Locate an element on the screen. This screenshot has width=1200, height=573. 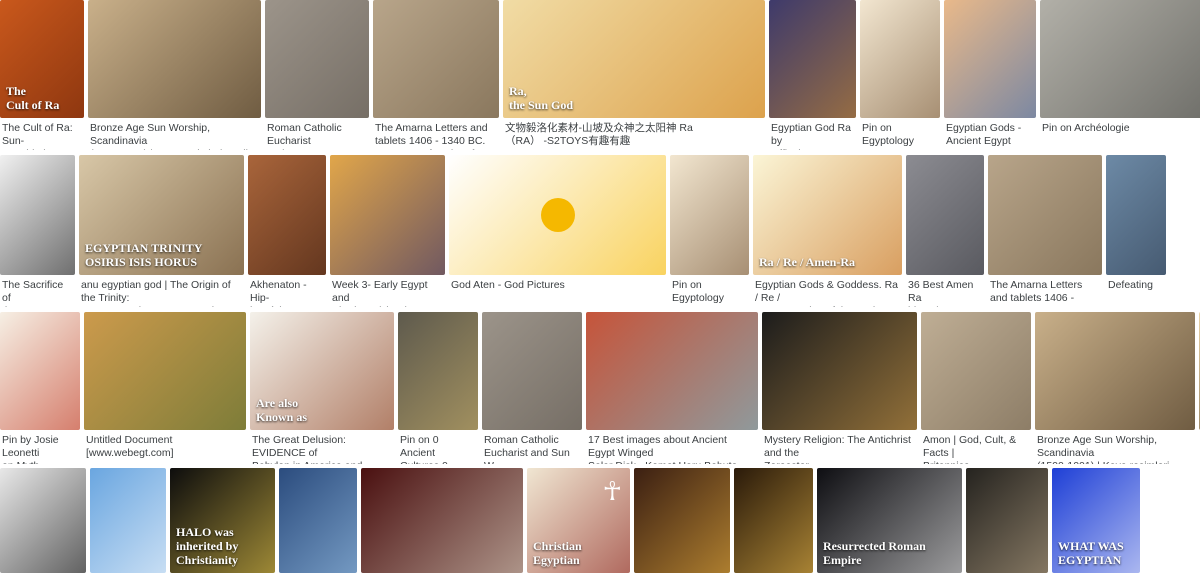
result-card-egyptian-gods-ancient: Egyptian Gods - Ancient Egypt is located at coordinates (990, 75).